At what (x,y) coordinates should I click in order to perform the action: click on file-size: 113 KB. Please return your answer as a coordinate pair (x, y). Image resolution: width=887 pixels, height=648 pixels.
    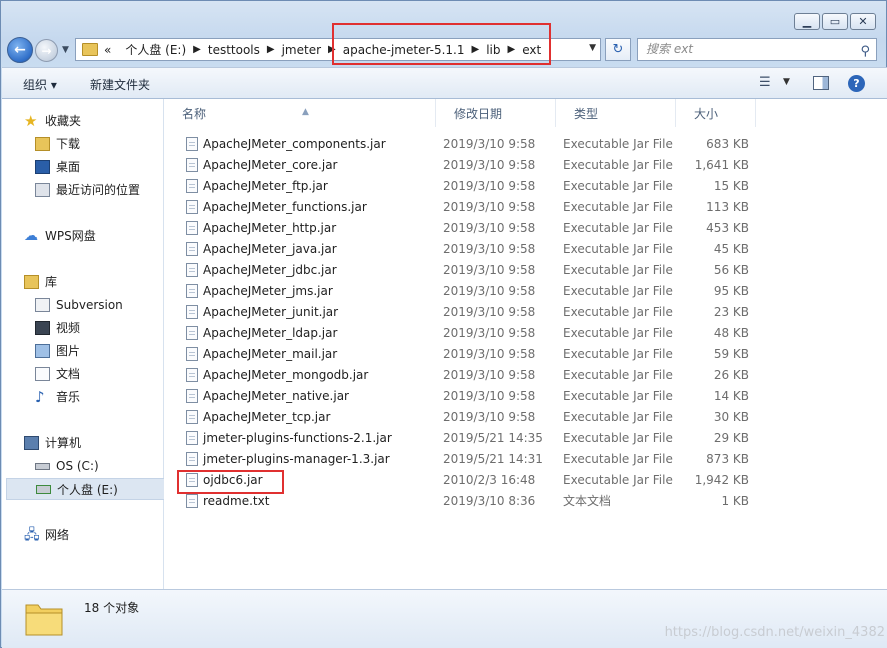
    Looking at the image, I should click on (727, 207).